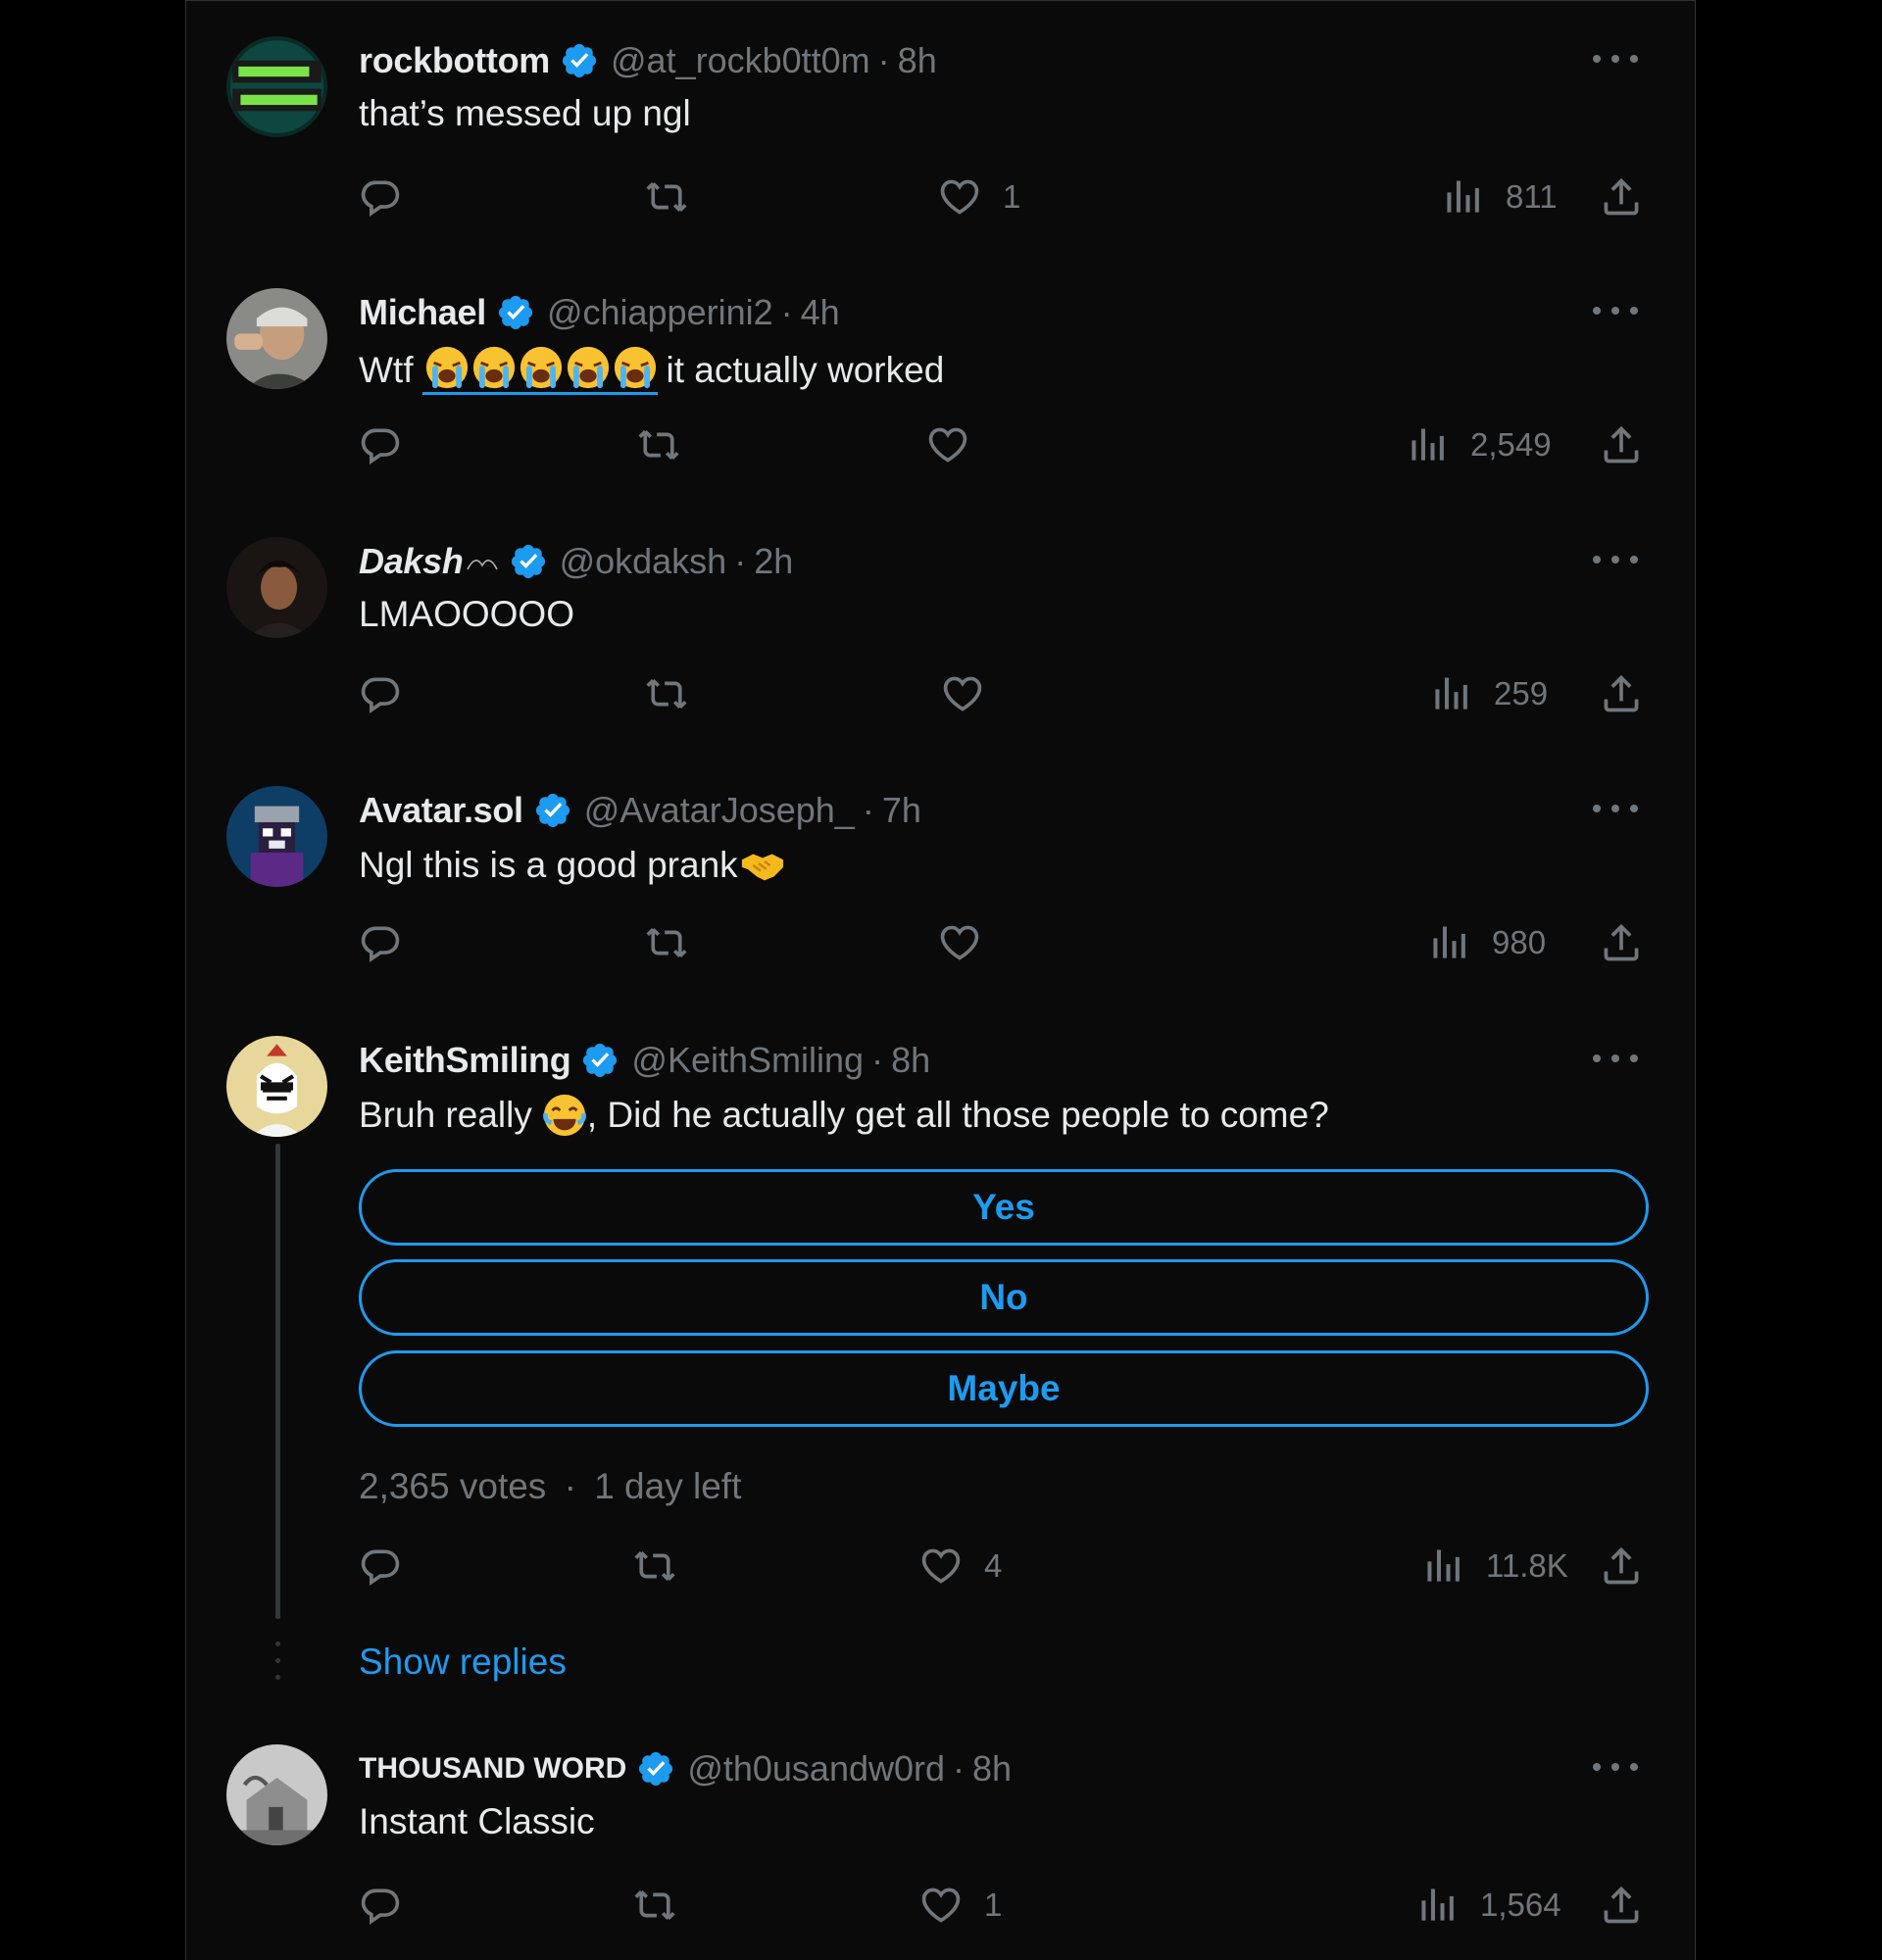 The image size is (1882, 1960). What do you see at coordinates (668, 1486) in the screenshot?
I see `poll-time-left: 1 day left` at bounding box center [668, 1486].